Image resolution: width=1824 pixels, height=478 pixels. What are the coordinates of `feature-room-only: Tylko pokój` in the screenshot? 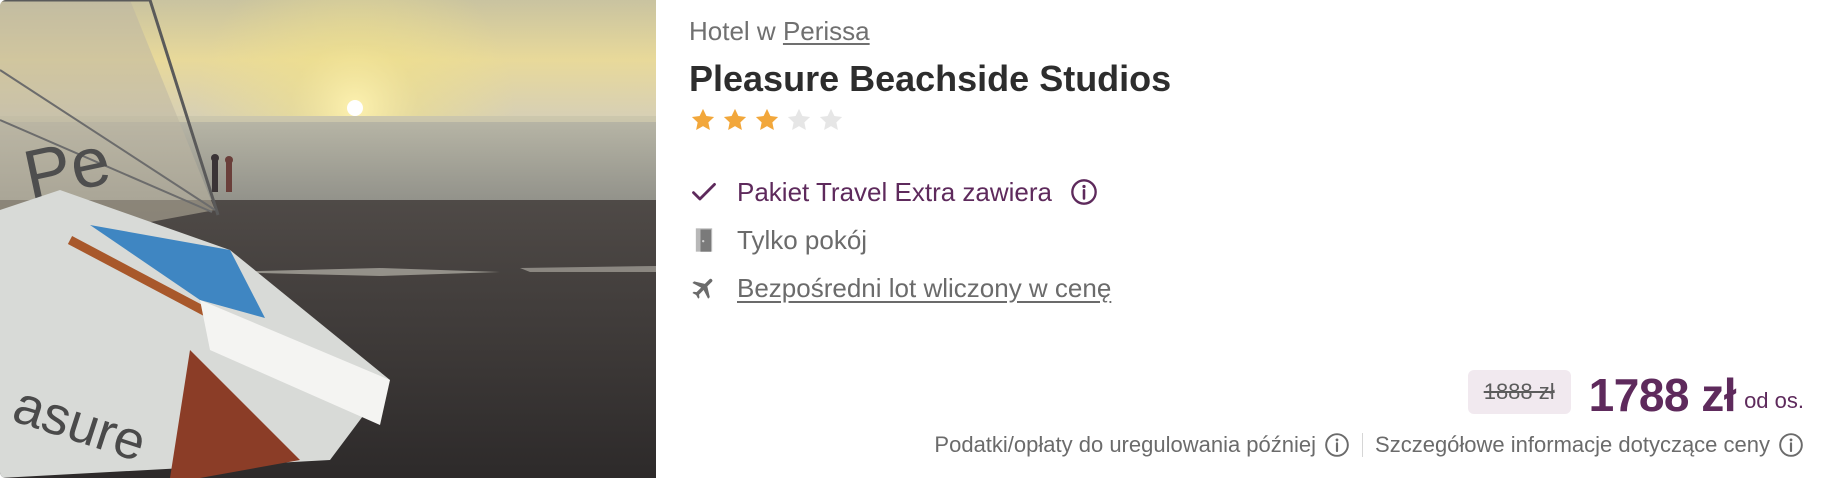 It's located at (900, 240).